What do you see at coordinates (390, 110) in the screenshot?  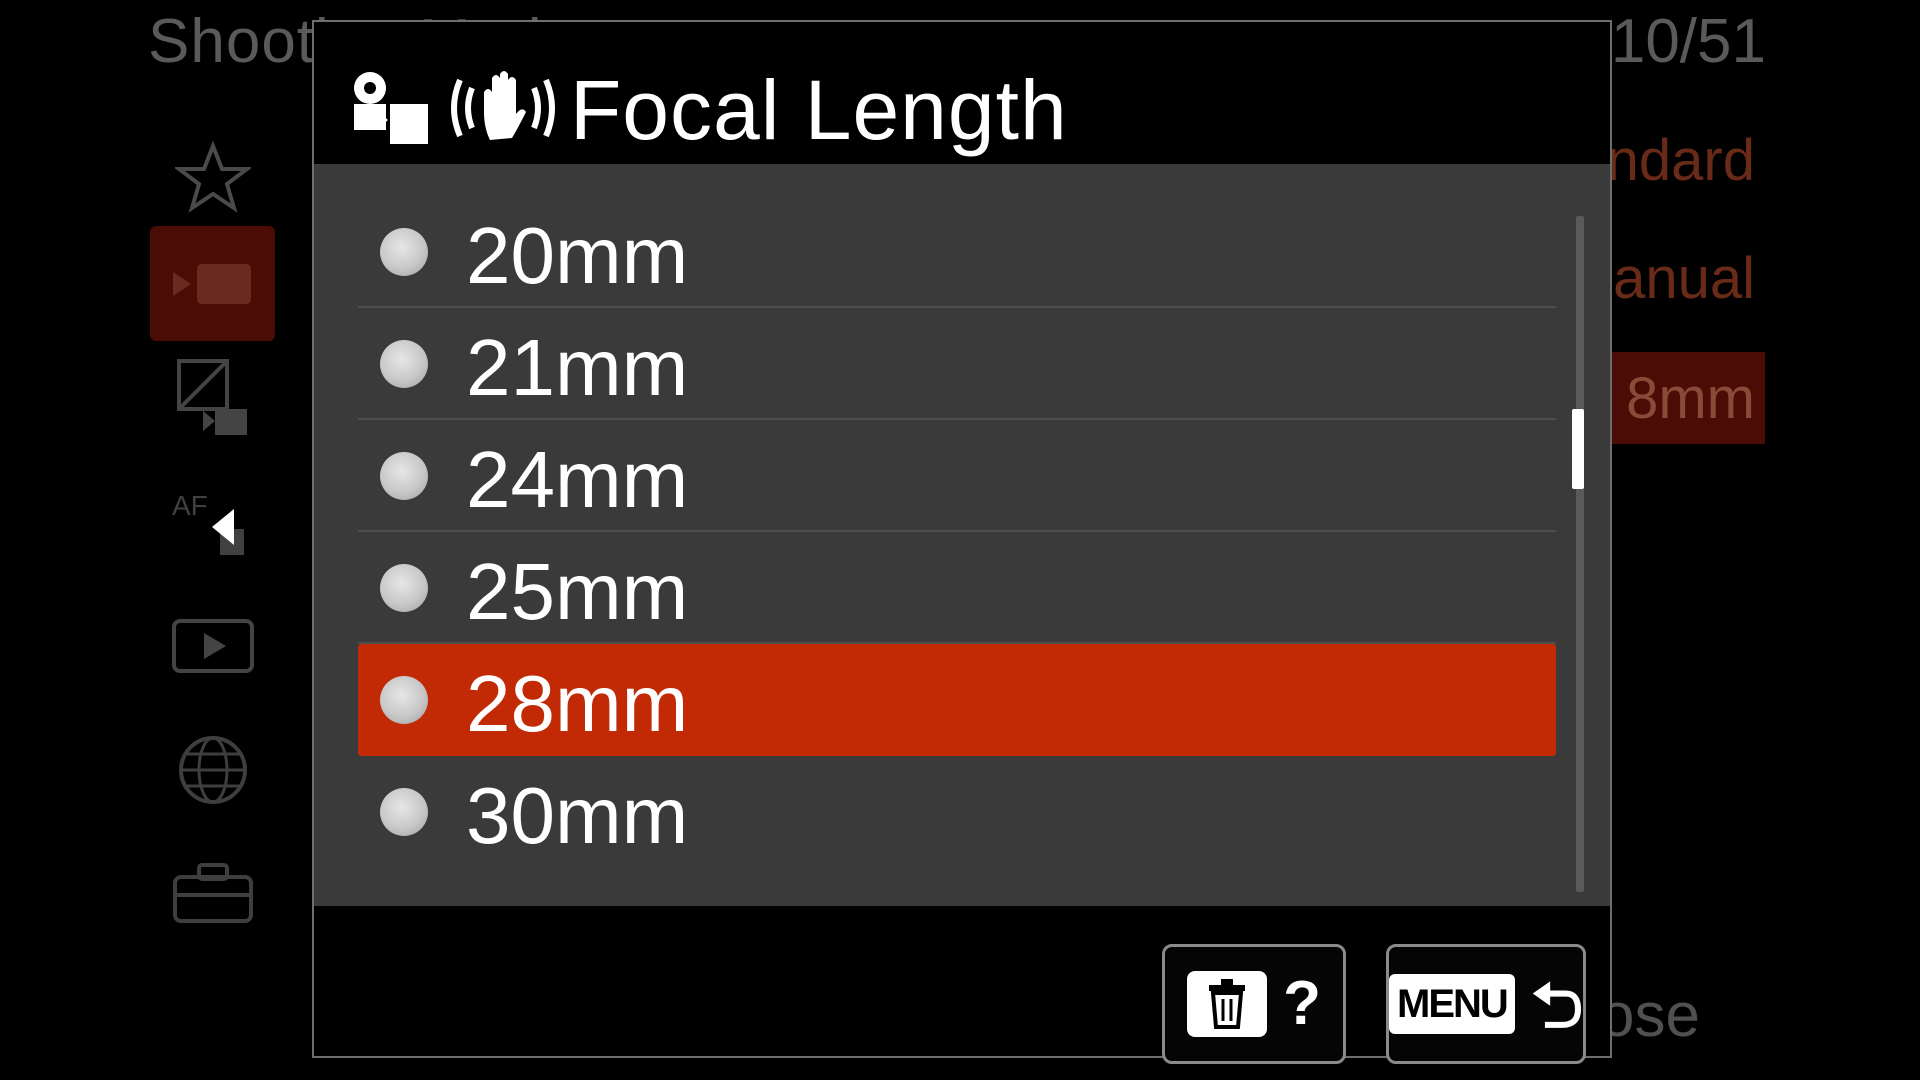 I see `camera-settings-icon` at bounding box center [390, 110].